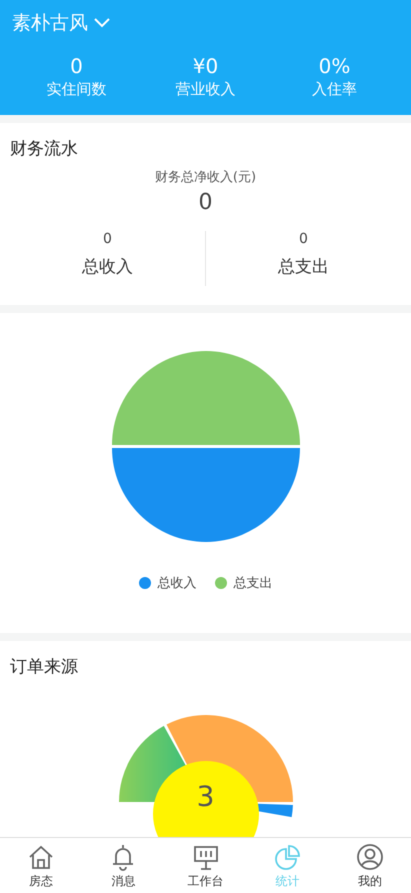 This screenshot has height=893, width=411. What do you see at coordinates (288, 857) in the screenshot?
I see `pie-chart-icon` at bounding box center [288, 857].